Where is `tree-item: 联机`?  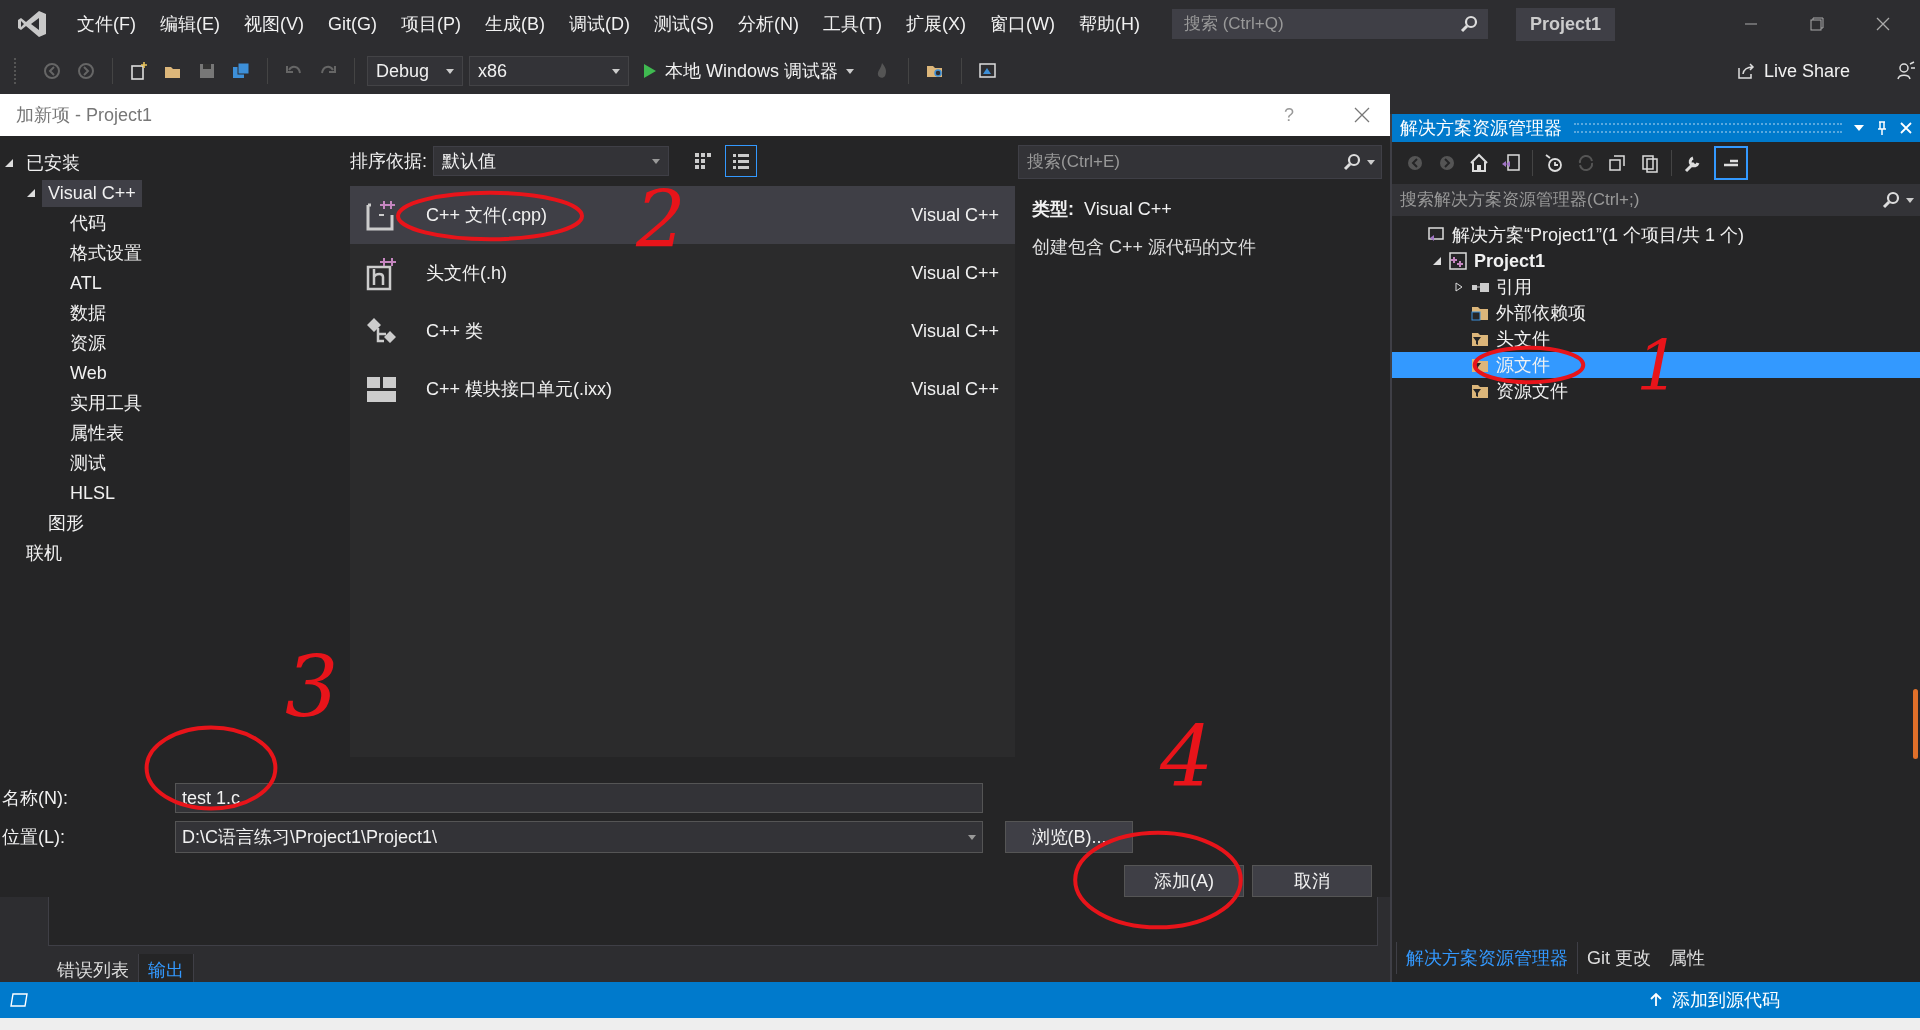 tree-item: 联机 is located at coordinates (44, 553).